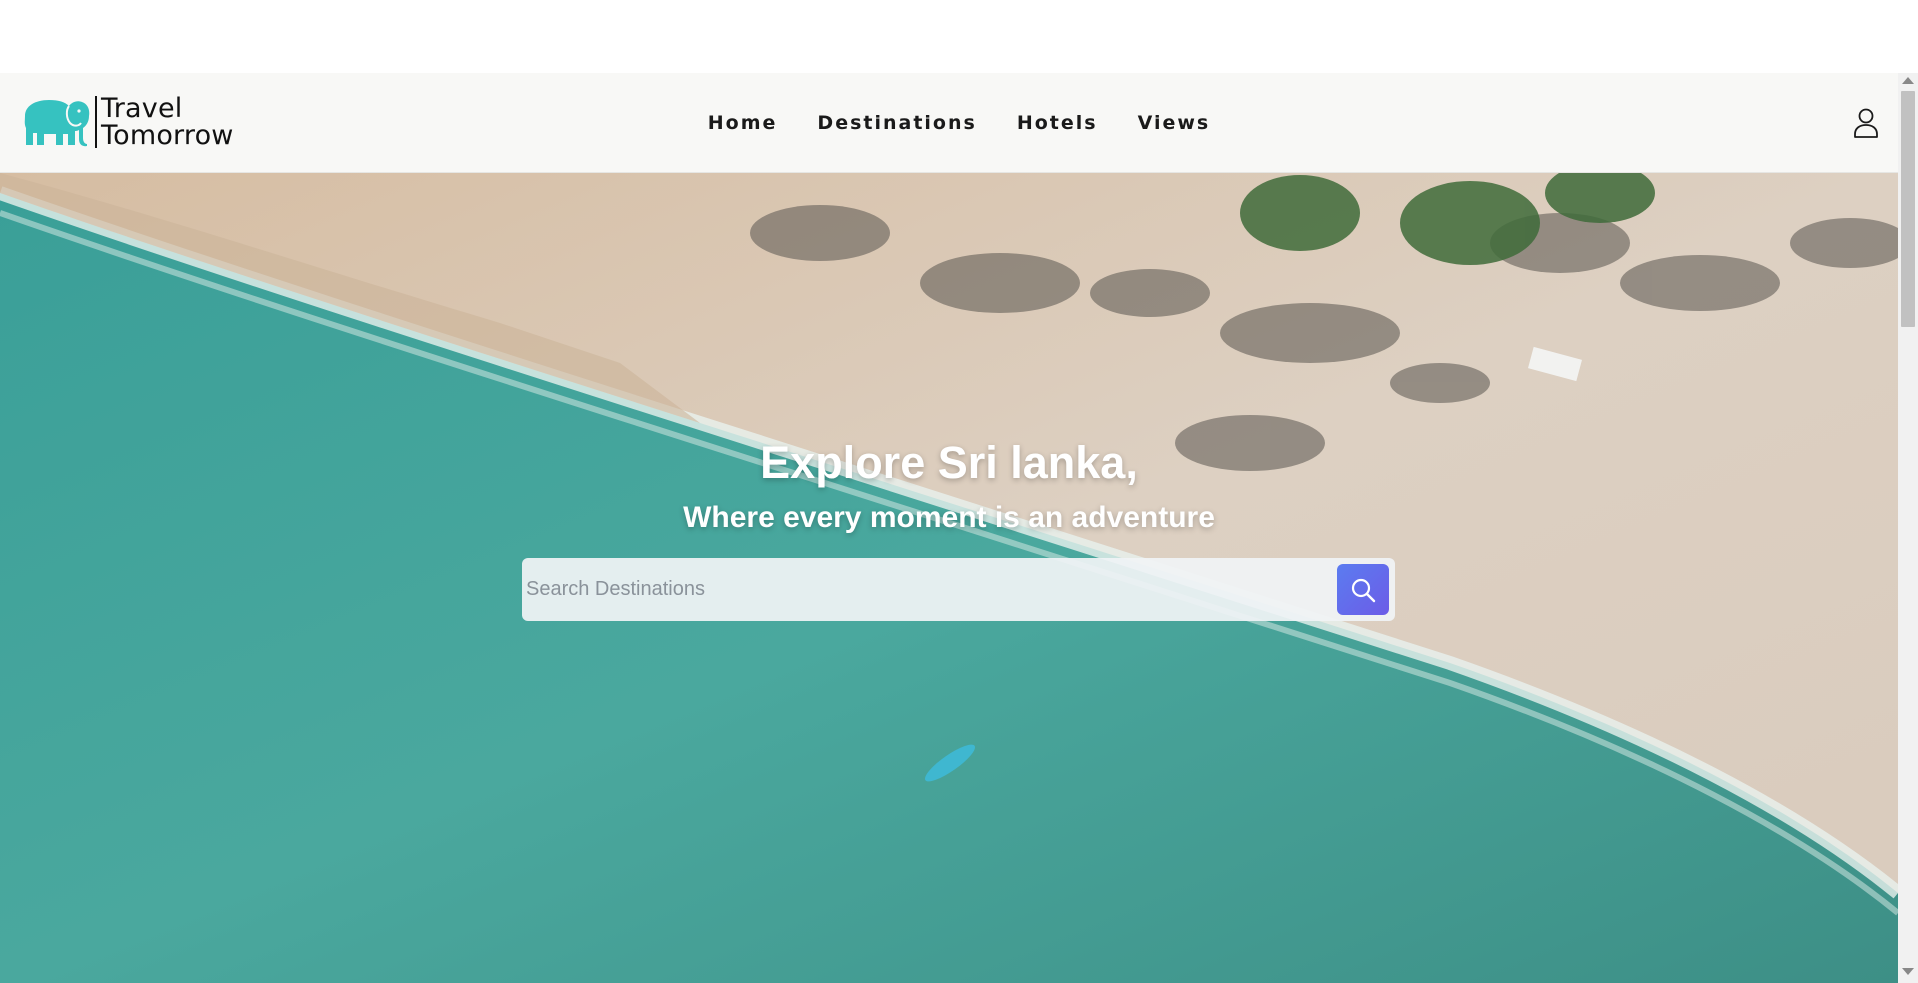  Describe the element at coordinates (1057, 123) in the screenshot. I see `nav-hotels-link: Hotels` at that location.